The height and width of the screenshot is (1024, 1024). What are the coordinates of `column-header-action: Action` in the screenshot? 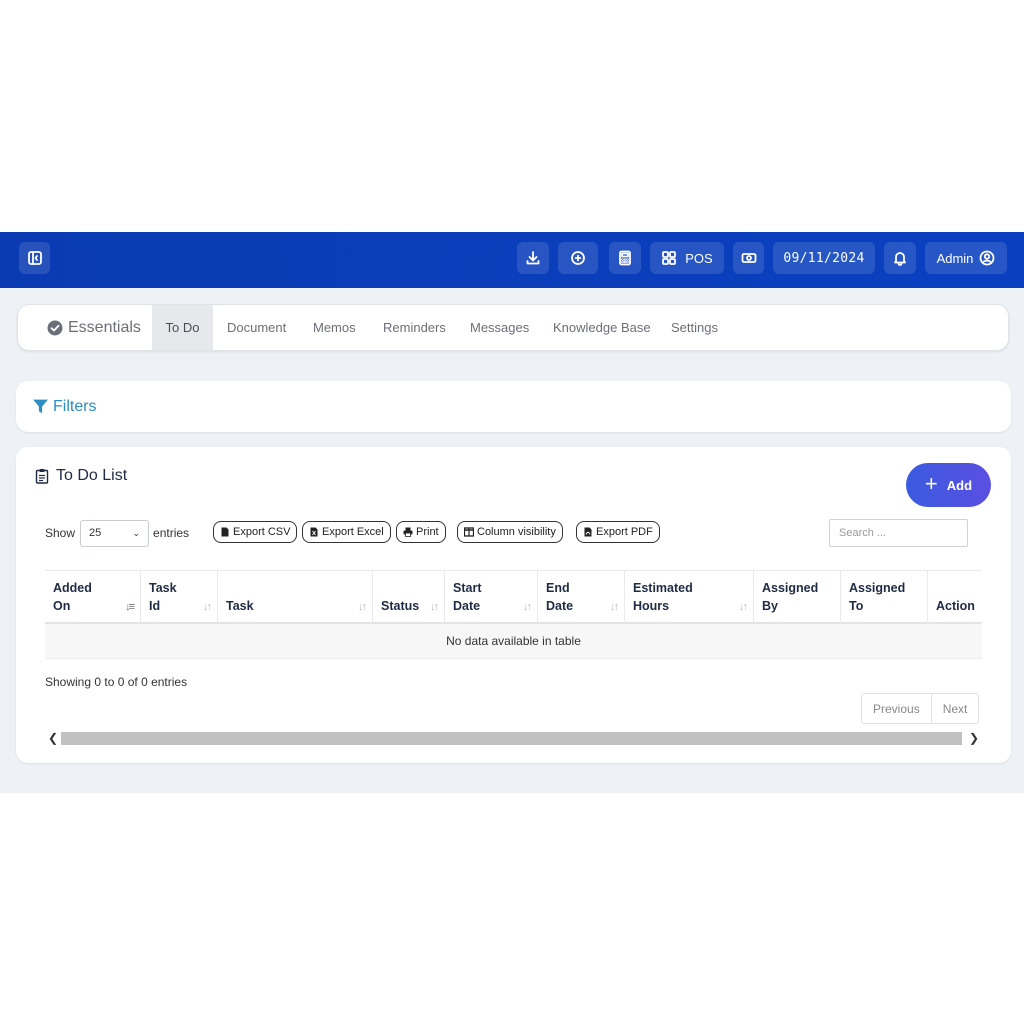 It's located at (955, 606).